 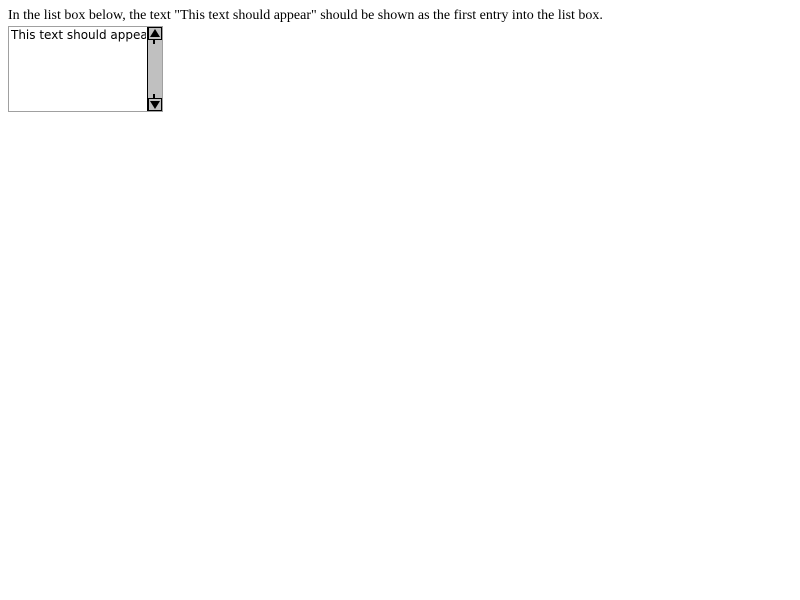 What do you see at coordinates (154, 42) in the screenshot?
I see `scrollbar-track-notch` at bounding box center [154, 42].